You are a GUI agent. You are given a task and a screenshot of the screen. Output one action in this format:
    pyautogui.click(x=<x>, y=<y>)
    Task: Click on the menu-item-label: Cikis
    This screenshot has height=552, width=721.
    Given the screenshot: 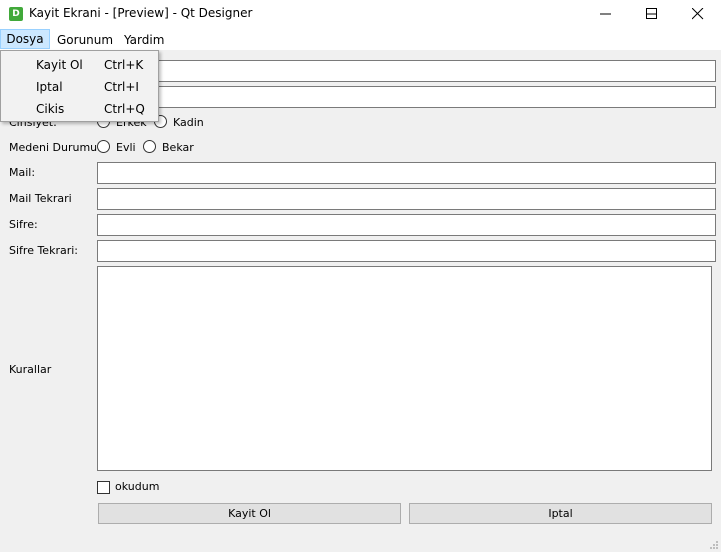 What is the action you would take?
    pyautogui.click(x=50, y=109)
    